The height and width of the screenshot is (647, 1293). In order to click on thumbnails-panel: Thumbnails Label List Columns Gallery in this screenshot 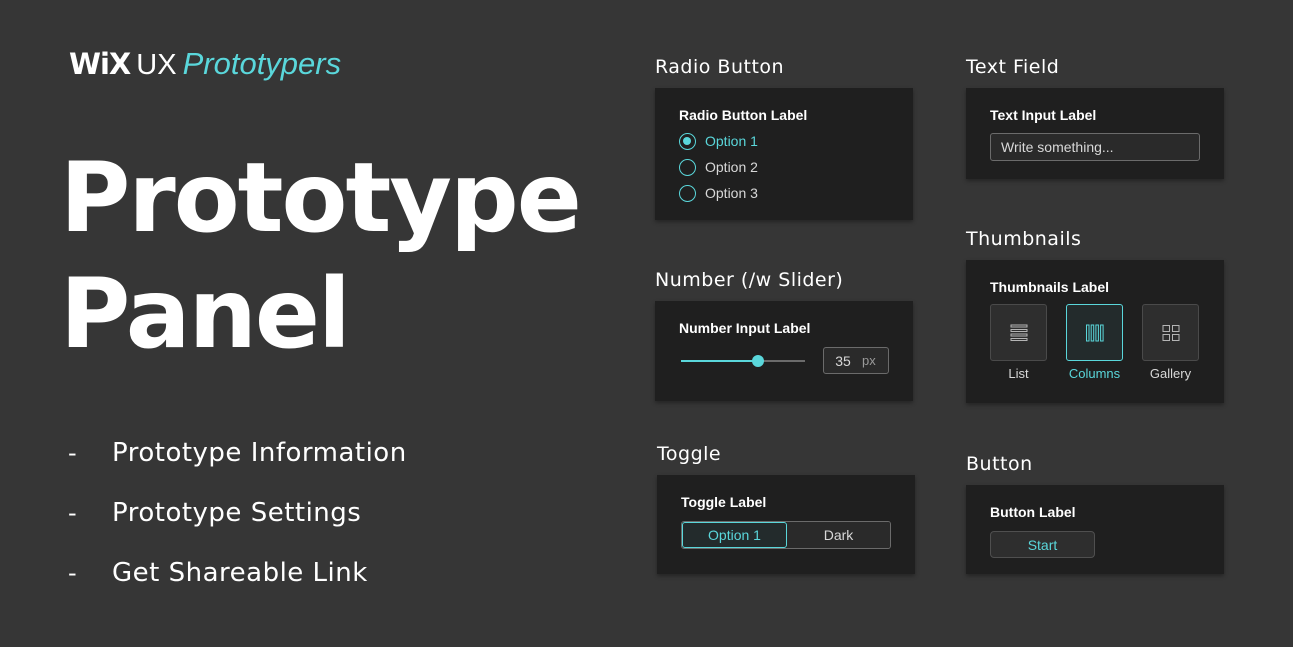, I will do `click(1095, 331)`.